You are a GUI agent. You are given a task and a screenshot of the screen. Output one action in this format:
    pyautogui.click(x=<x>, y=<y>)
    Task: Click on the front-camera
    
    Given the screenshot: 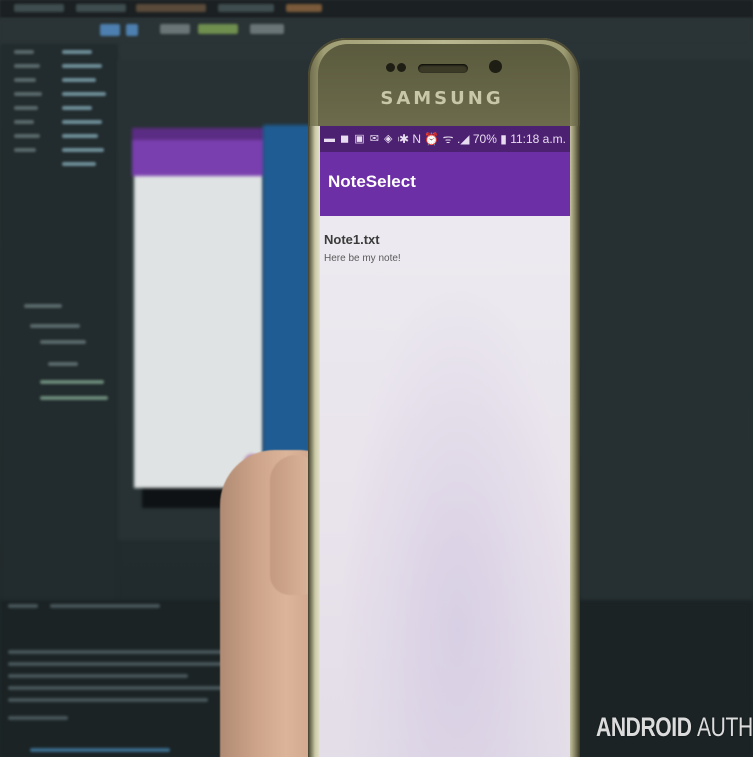 What is the action you would take?
    pyautogui.click(x=495, y=66)
    